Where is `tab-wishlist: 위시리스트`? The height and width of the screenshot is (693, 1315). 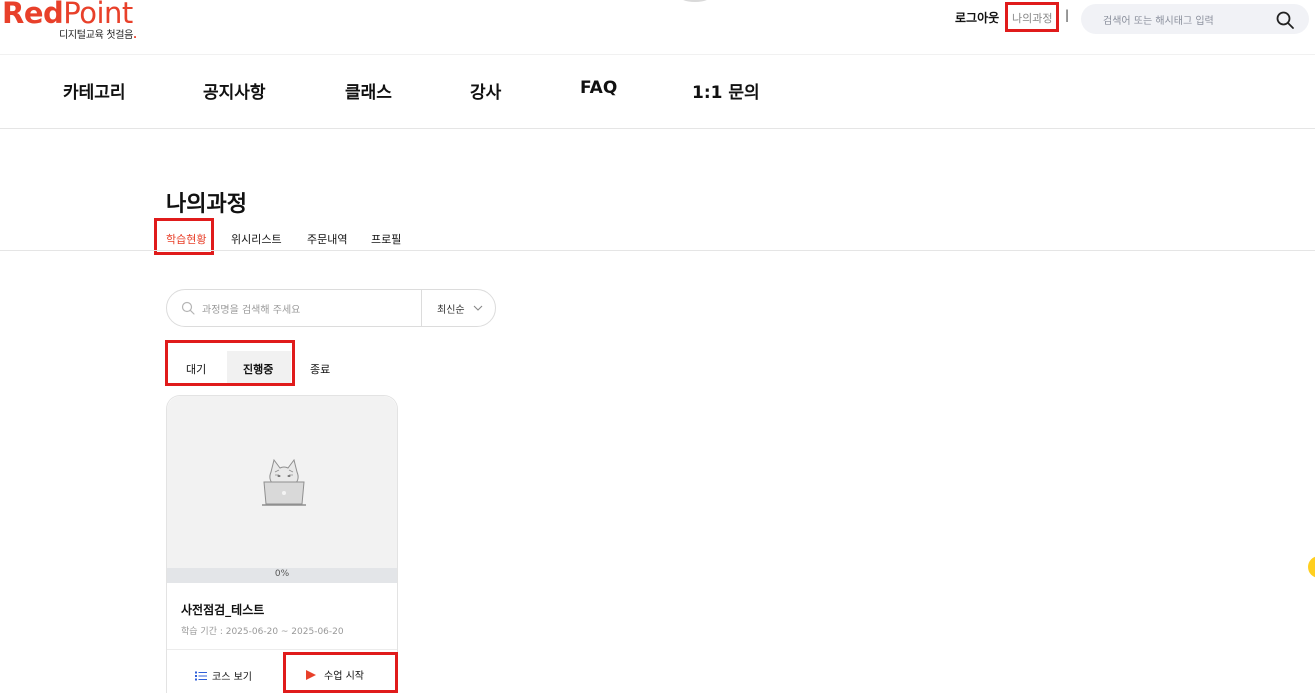
tab-wishlist: 위시리스트 is located at coordinates (256, 239).